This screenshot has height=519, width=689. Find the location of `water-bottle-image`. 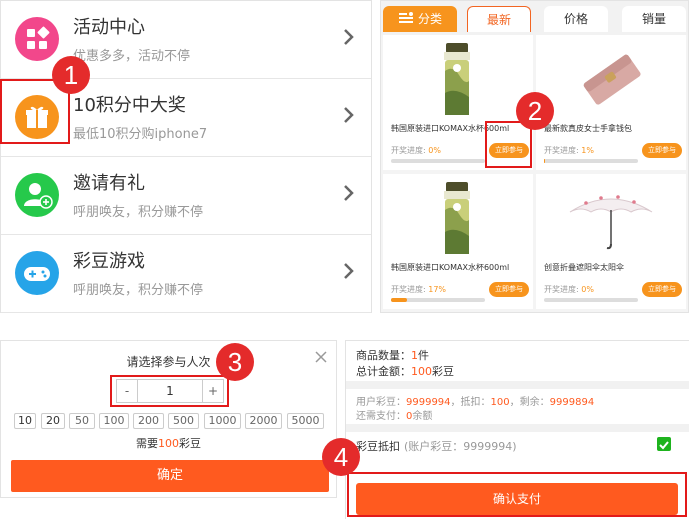

water-bottle-image is located at coordinates (457, 79).